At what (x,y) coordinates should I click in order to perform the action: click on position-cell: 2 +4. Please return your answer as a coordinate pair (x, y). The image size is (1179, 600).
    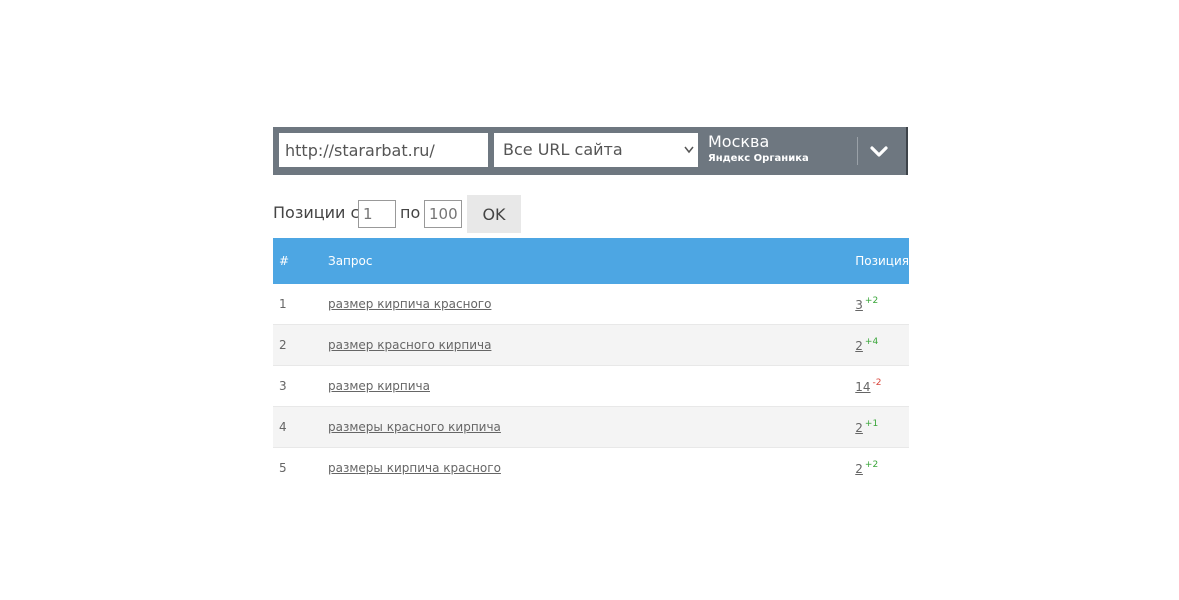
    Looking at the image, I should click on (882, 345).